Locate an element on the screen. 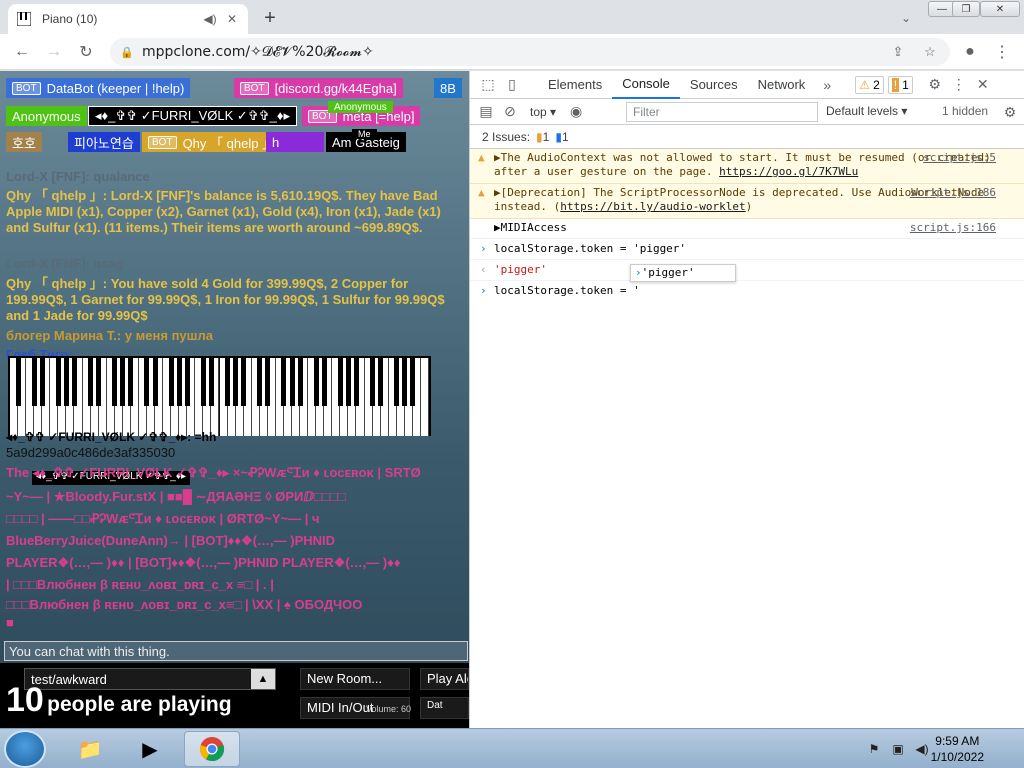  console-settings-icon: ⚙ is located at coordinates (1010, 112).